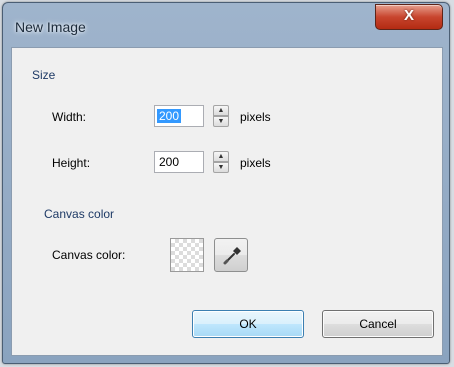 This screenshot has width=454, height=367. I want to click on close-icon: X, so click(408, 15).